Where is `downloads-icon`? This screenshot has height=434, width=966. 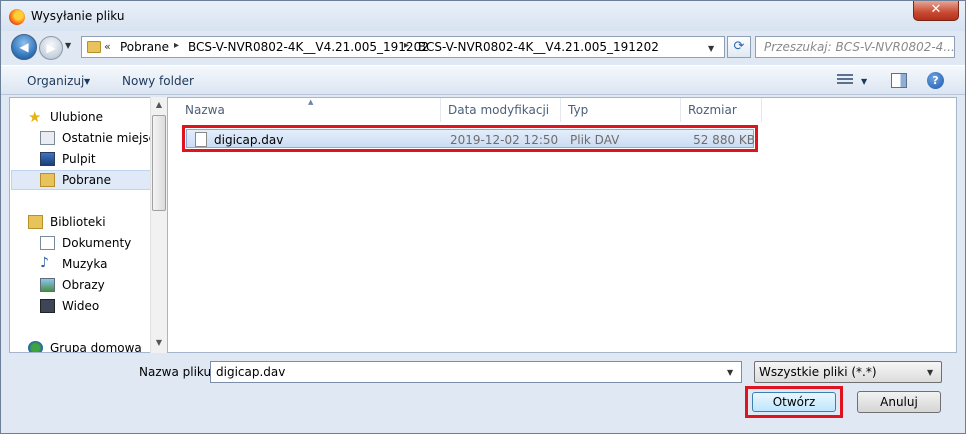 downloads-icon is located at coordinates (47, 180).